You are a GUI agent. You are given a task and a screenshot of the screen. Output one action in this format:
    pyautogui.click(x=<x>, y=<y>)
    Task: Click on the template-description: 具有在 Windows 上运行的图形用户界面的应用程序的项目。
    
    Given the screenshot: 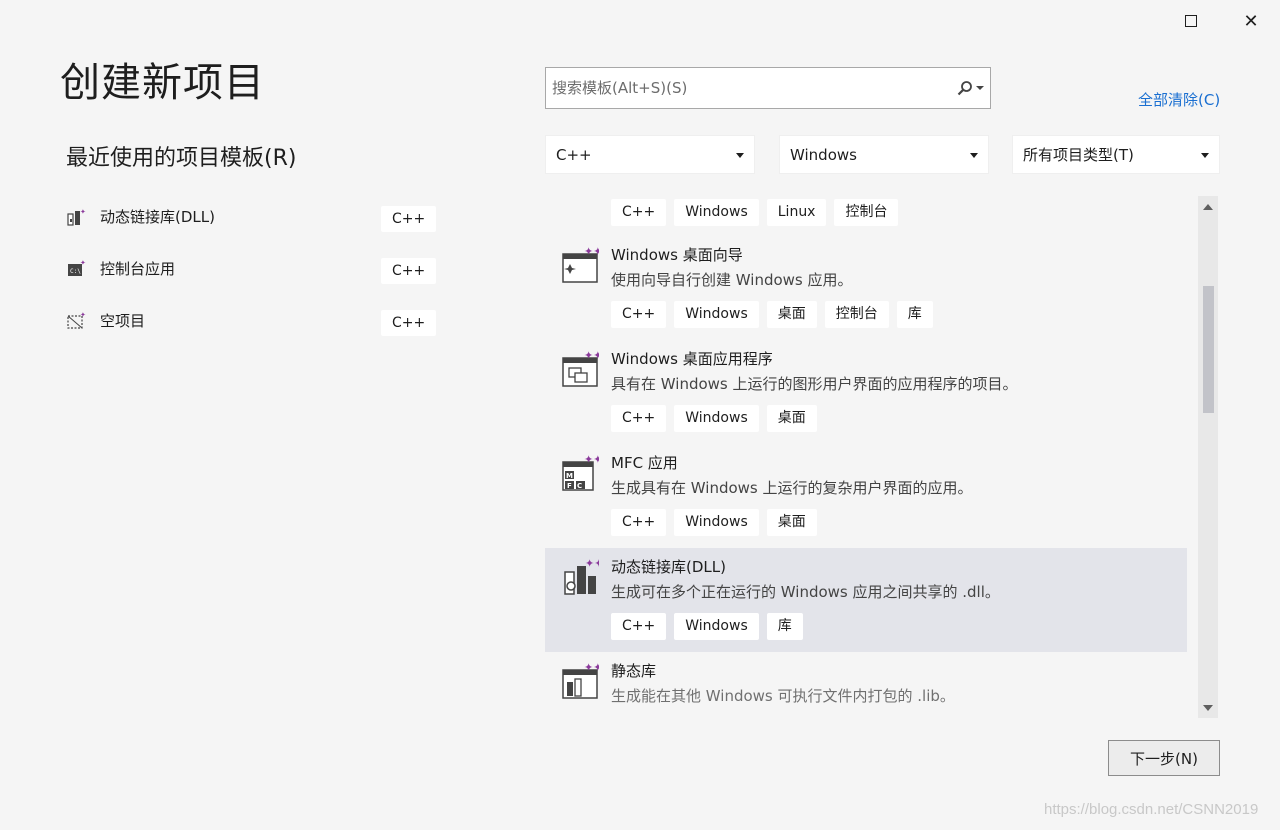 What is the action you would take?
    pyautogui.click(x=814, y=384)
    